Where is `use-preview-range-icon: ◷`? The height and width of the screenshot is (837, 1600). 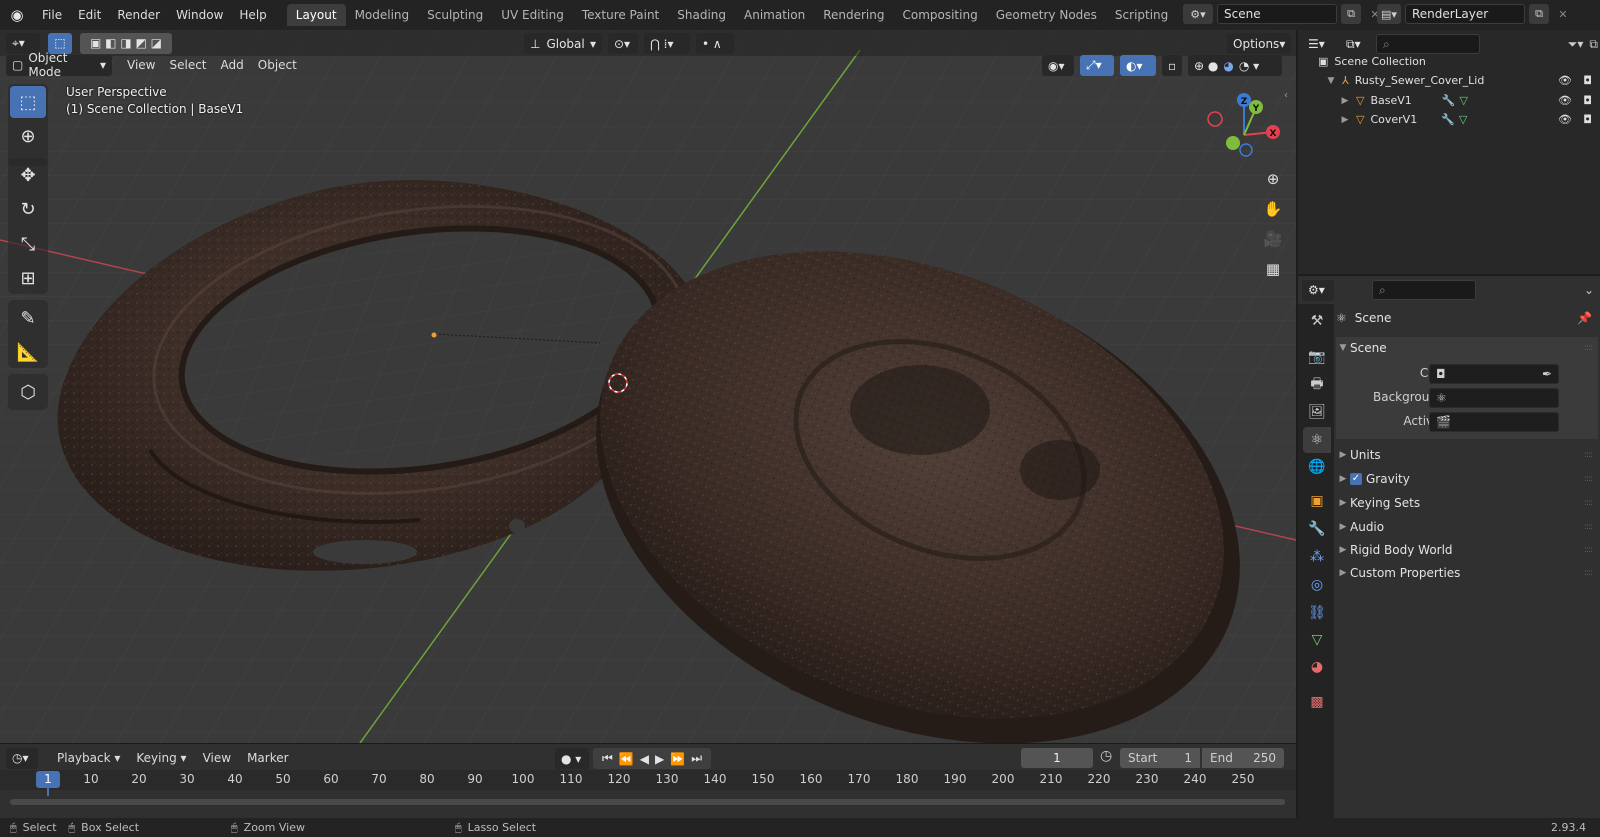
use-preview-range-icon: ◷ is located at coordinates (1106, 756).